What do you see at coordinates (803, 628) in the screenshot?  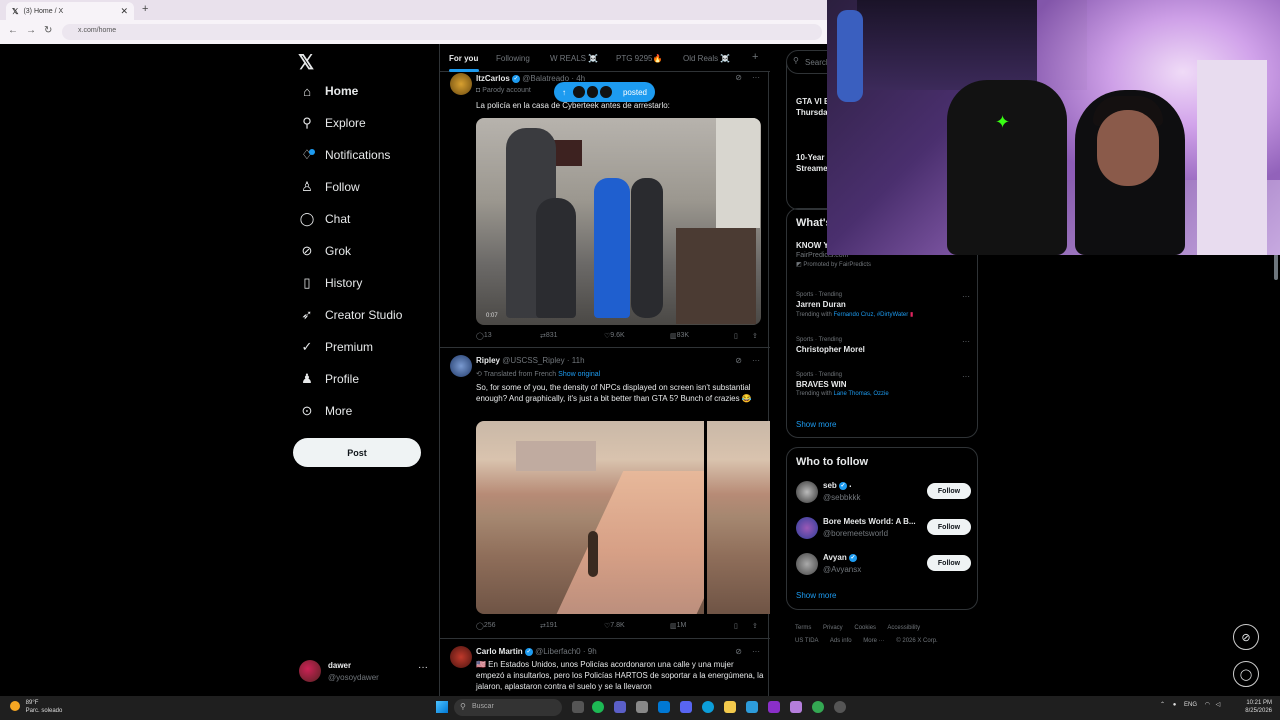 I see `footer-link: Terms` at bounding box center [803, 628].